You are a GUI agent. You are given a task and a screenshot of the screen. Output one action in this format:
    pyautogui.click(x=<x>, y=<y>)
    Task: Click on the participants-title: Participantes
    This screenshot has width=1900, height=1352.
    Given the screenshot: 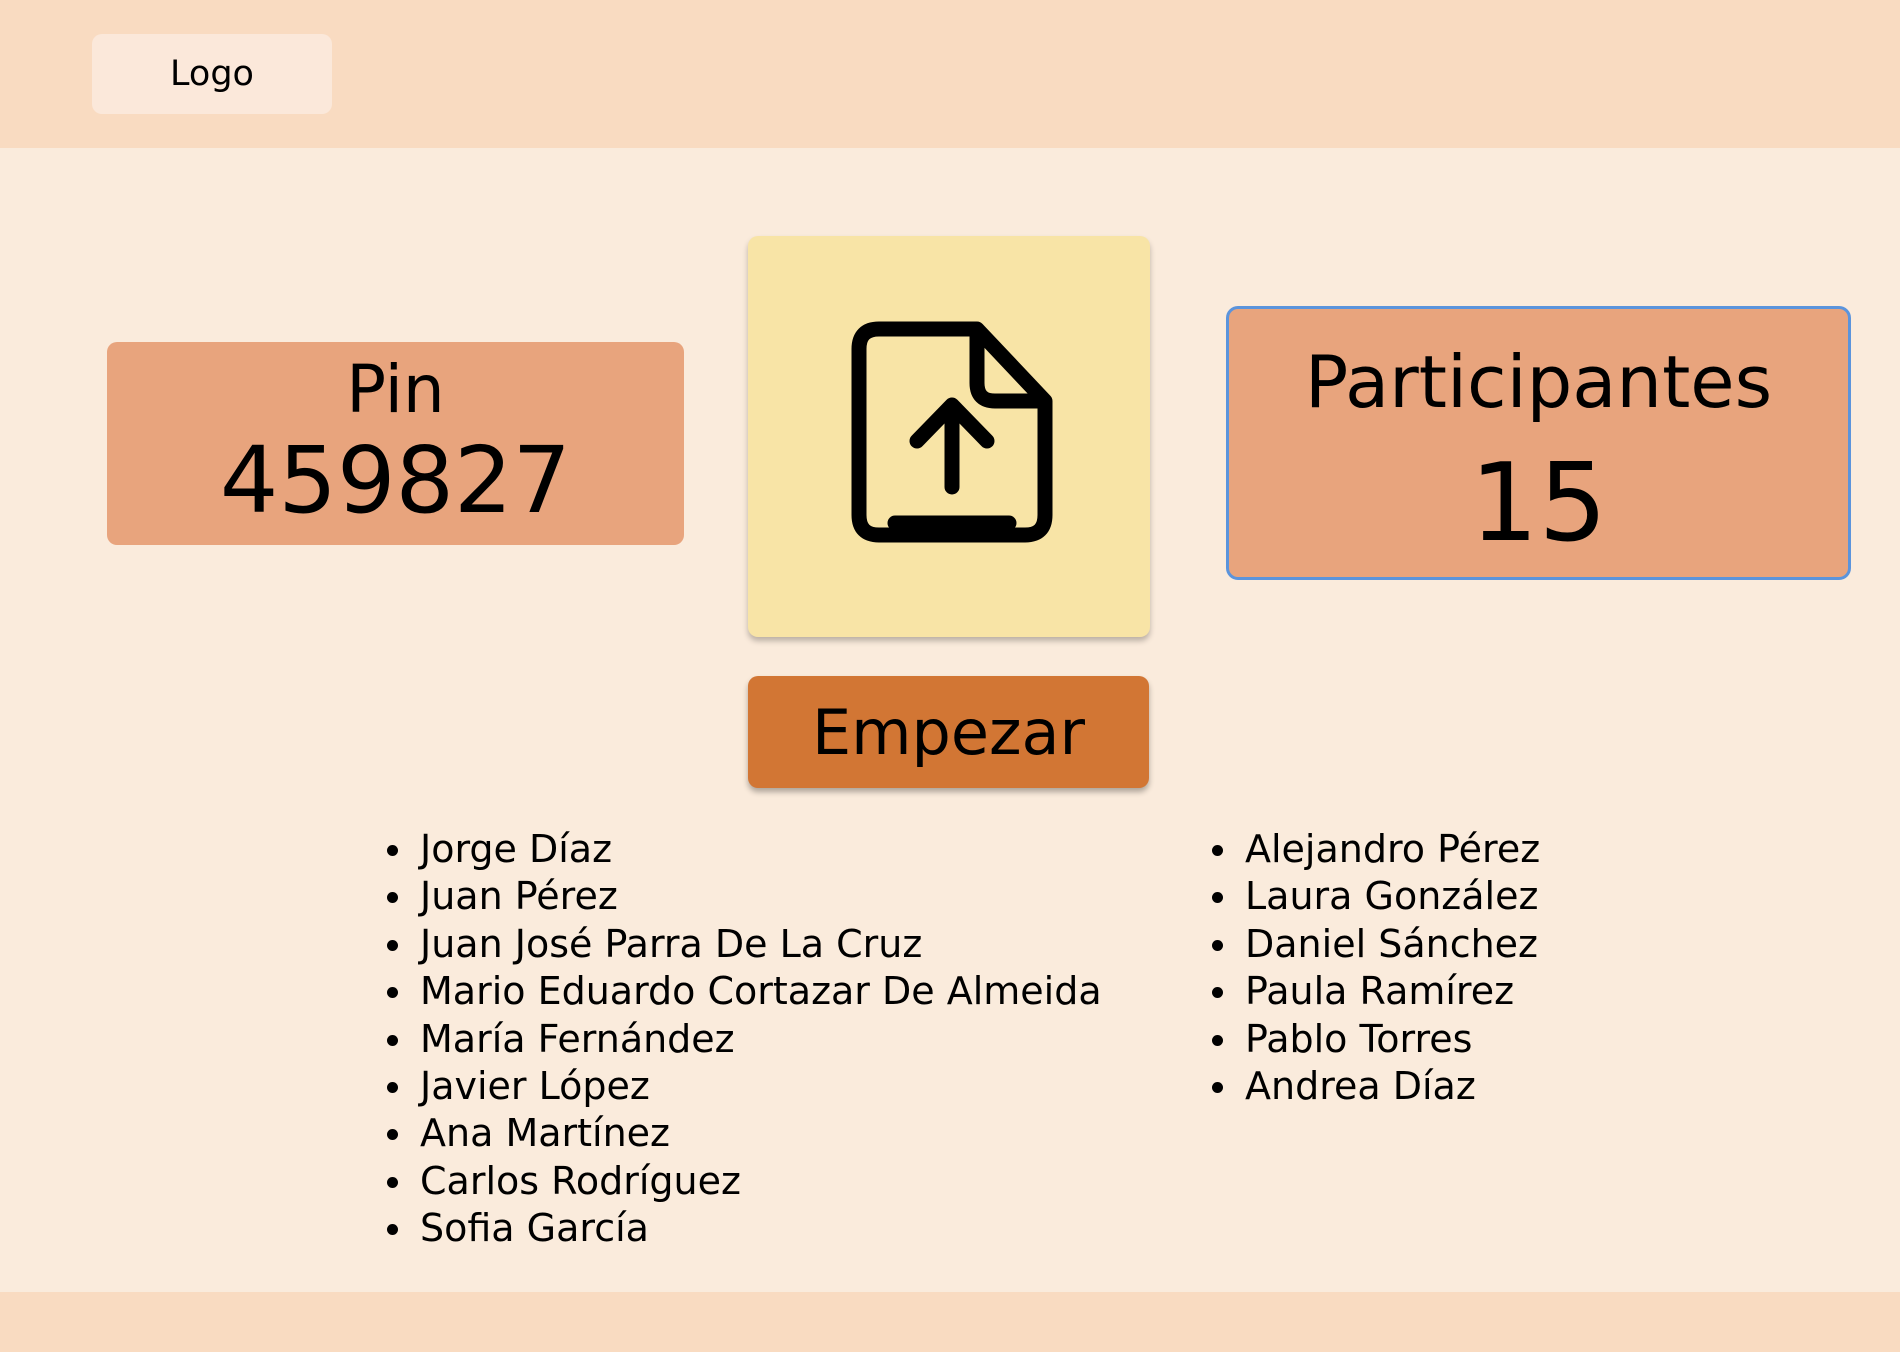 What is the action you would take?
    pyautogui.click(x=1538, y=382)
    